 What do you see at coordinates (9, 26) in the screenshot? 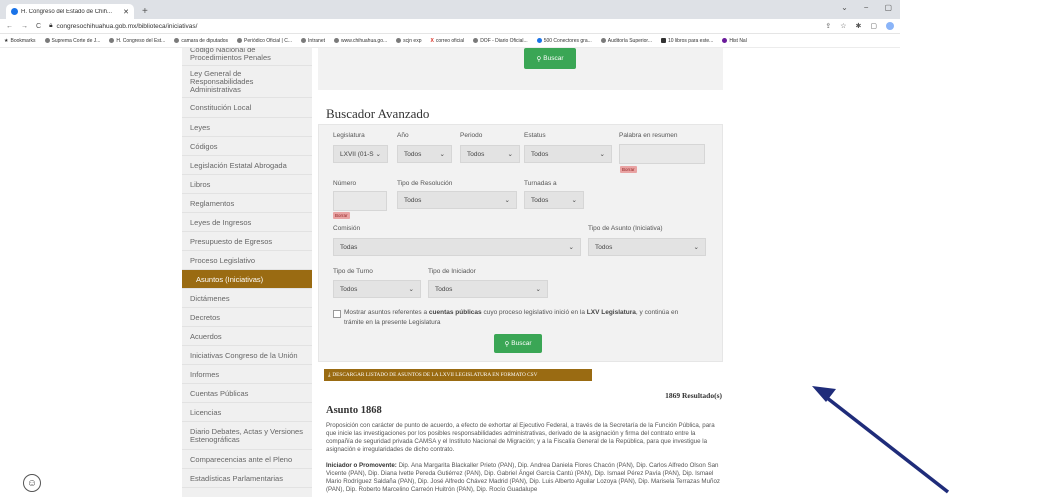
I see `back-icon: ←` at bounding box center [9, 26].